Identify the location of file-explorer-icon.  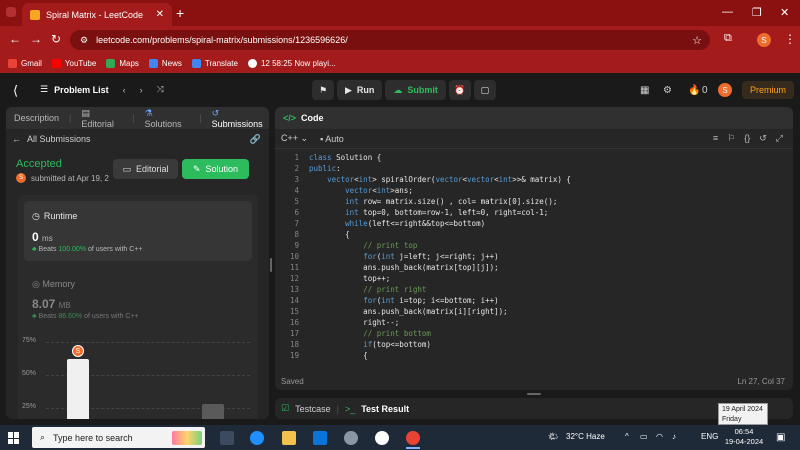
(289, 438).